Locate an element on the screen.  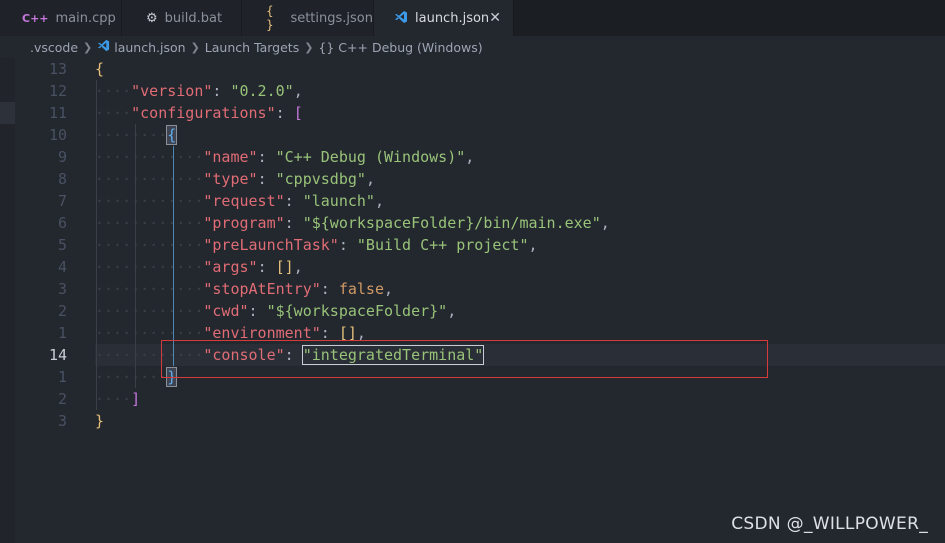
breadcrumb-section: Launch Targets is located at coordinates (252, 47).